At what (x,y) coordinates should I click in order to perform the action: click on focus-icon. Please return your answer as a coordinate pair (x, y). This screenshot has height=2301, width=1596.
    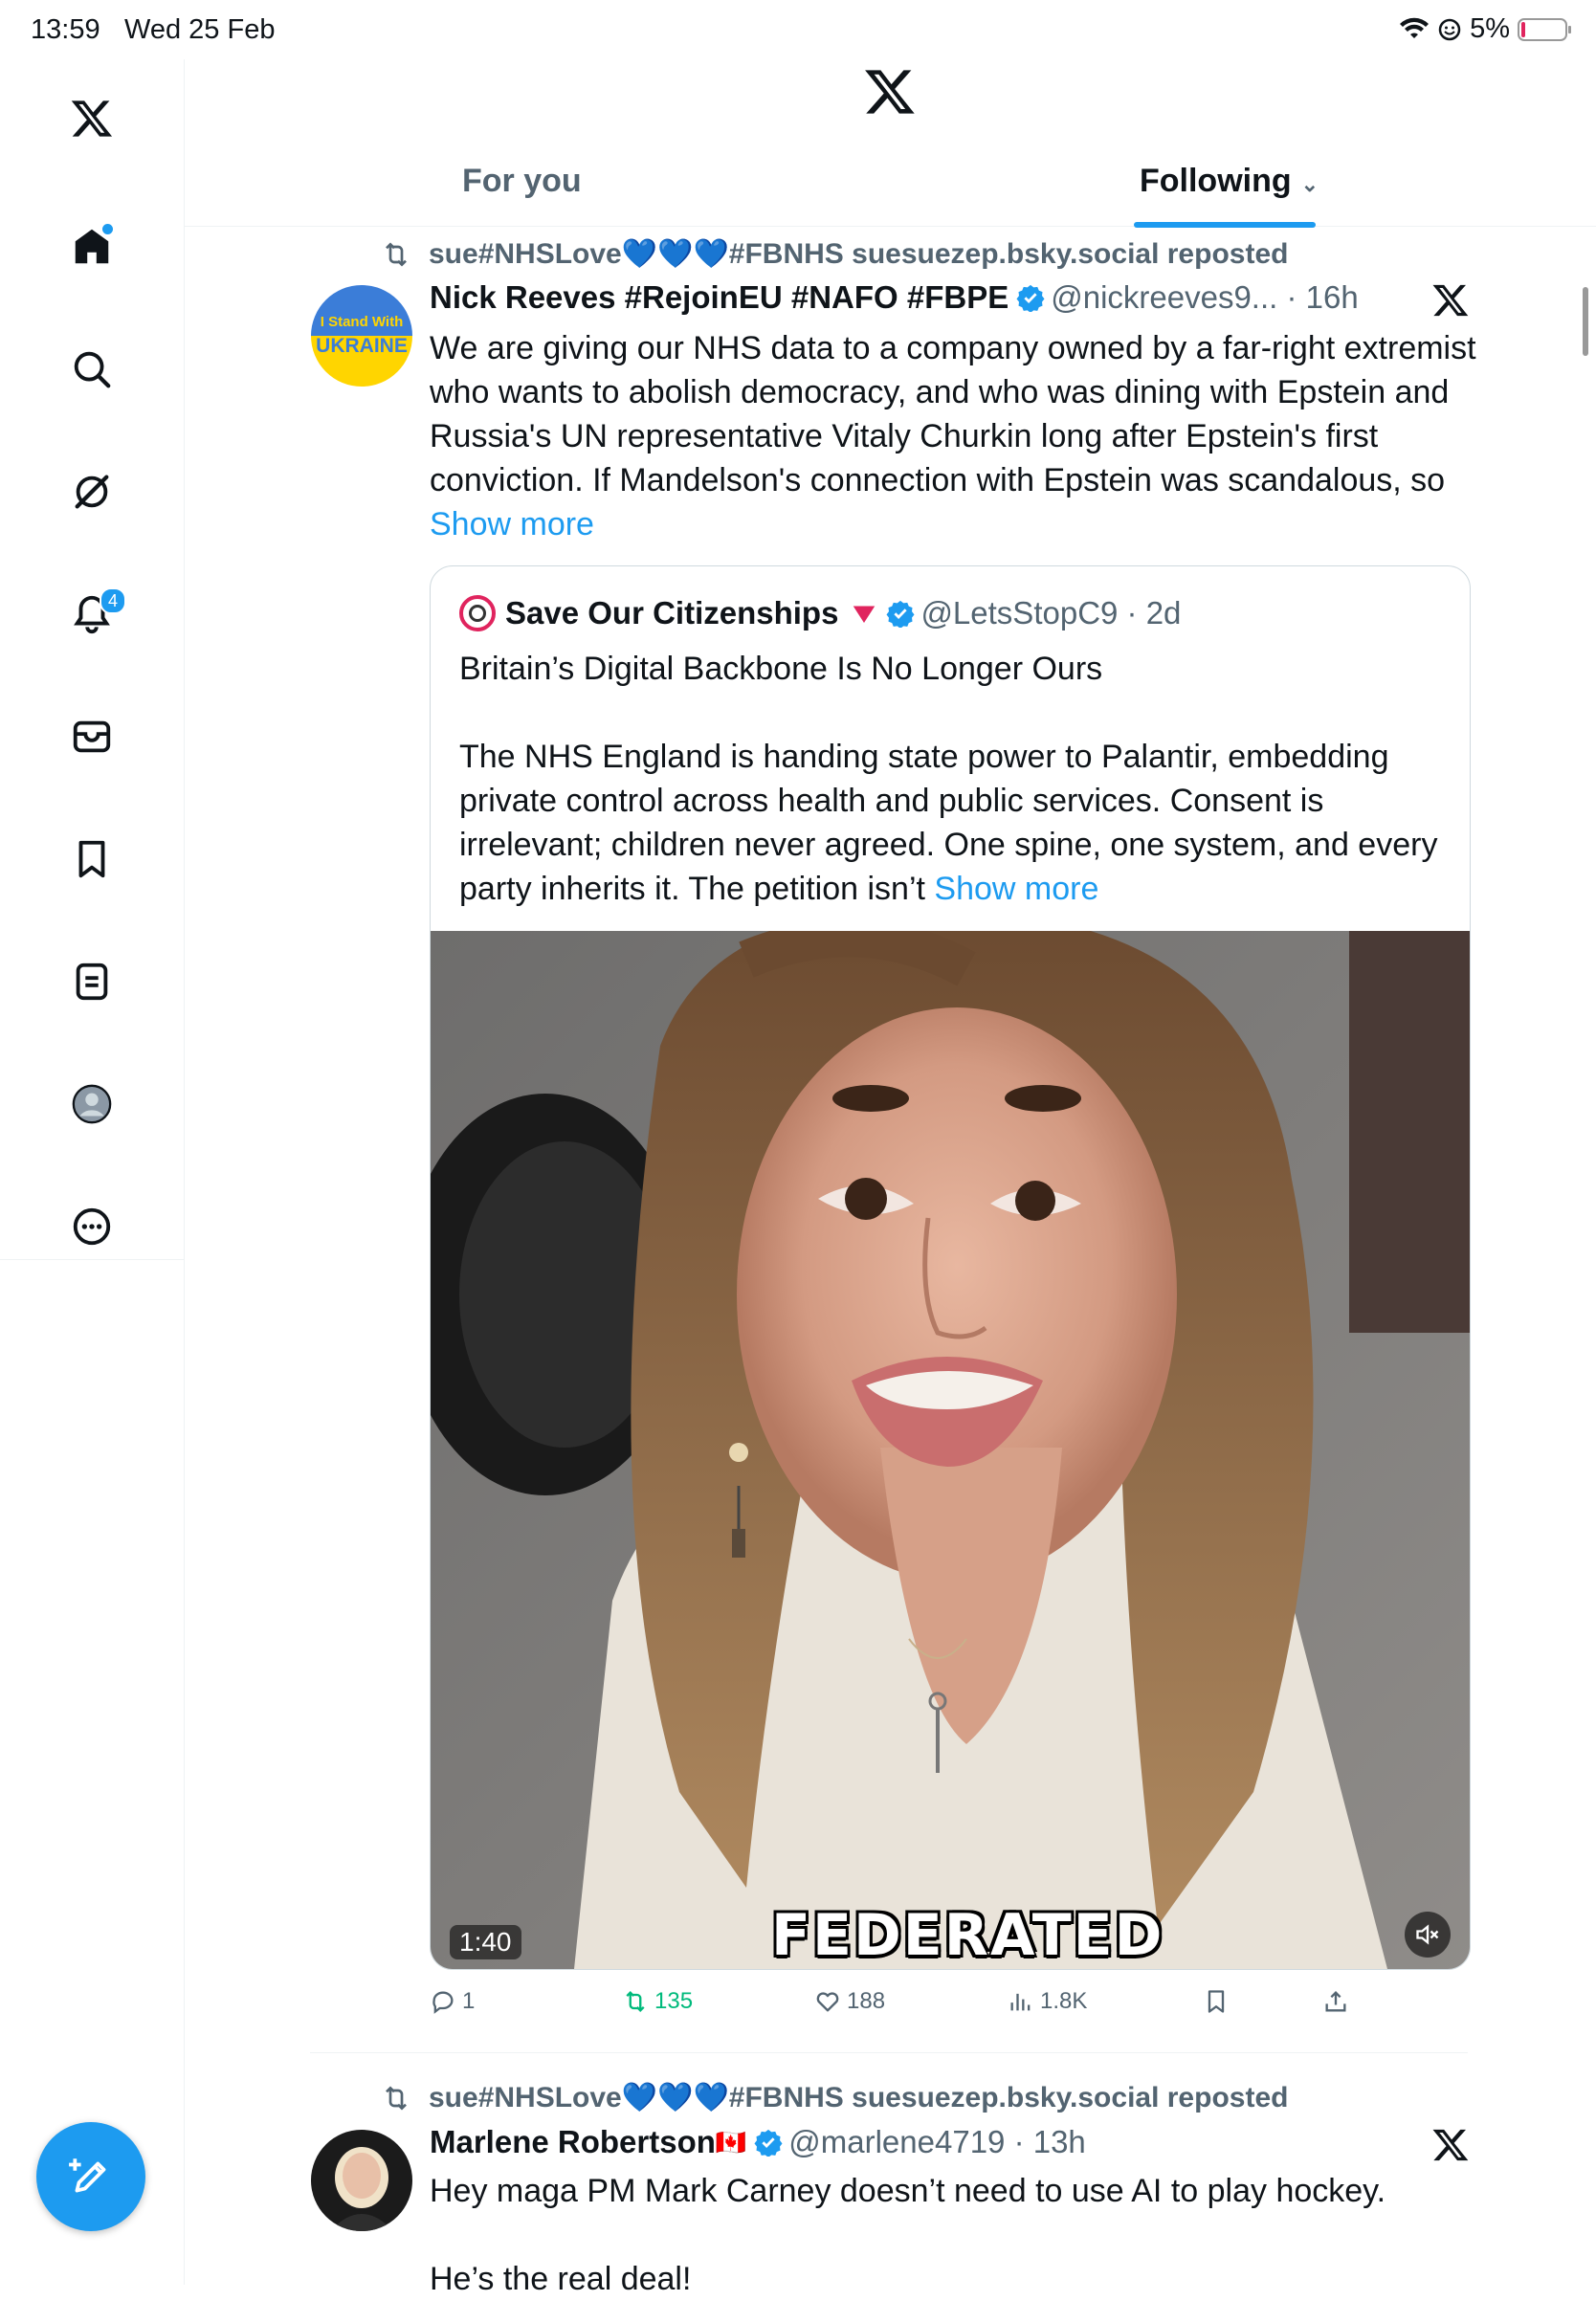
    Looking at the image, I should click on (1450, 29).